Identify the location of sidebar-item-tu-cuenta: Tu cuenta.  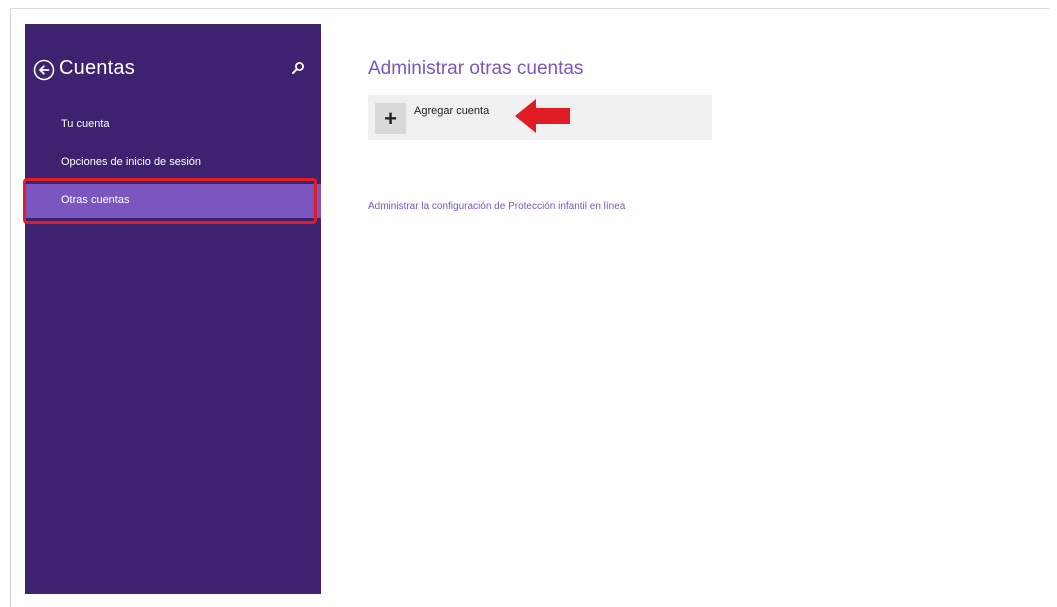
(173, 125).